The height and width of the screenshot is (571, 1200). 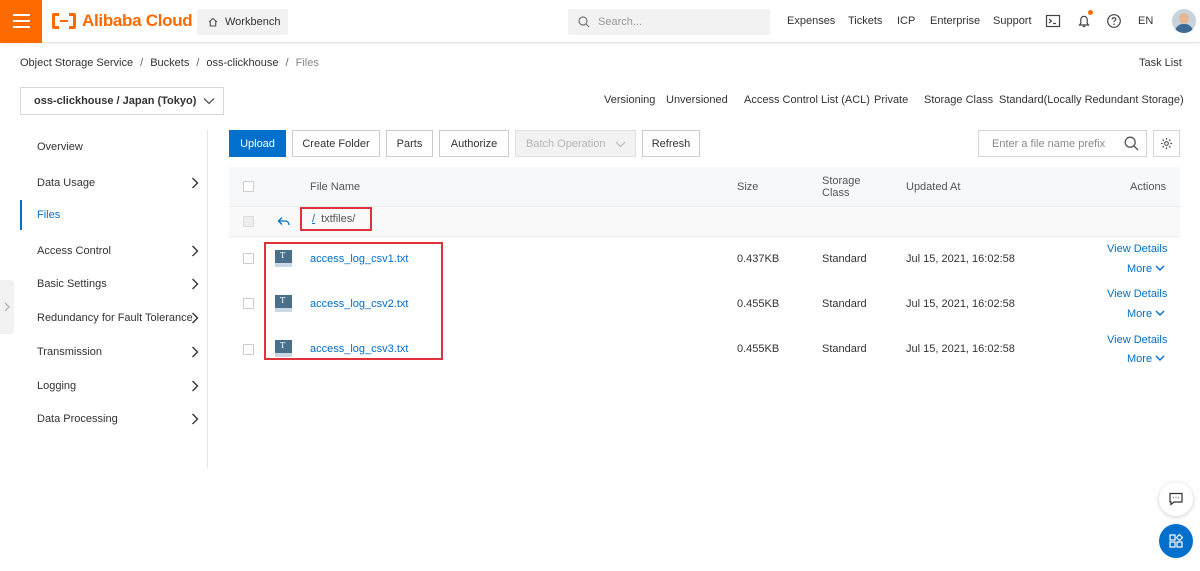 I want to click on bucket-selector: oss-clickhouse / Japan (Tokyo), so click(x=122, y=101).